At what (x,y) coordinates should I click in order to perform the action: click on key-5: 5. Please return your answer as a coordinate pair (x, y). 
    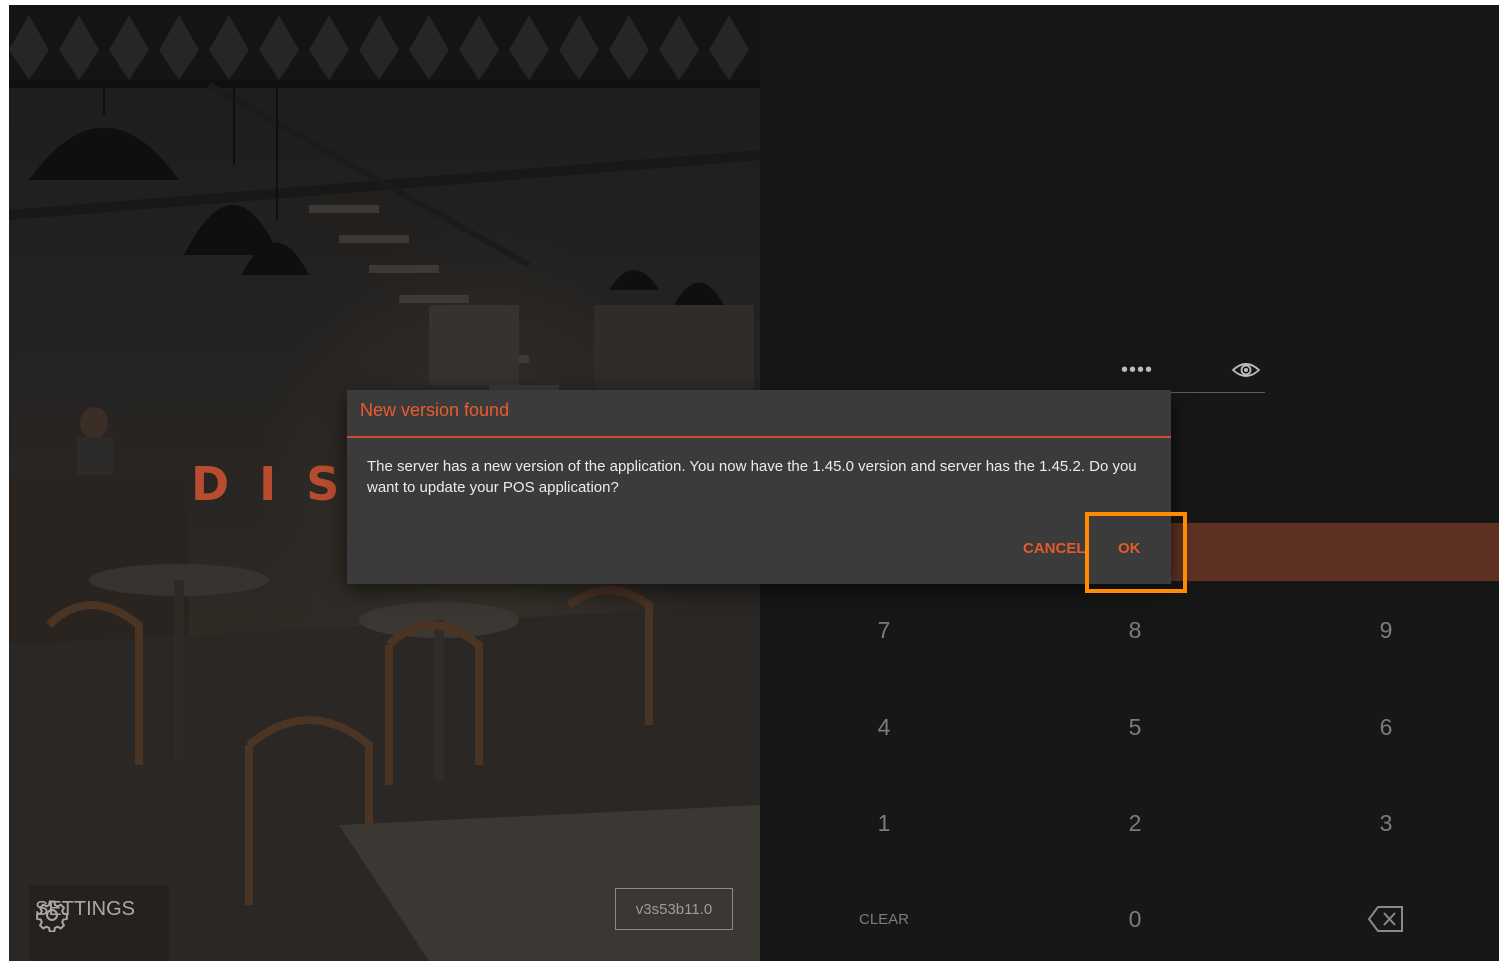
    Looking at the image, I should click on (1135, 727).